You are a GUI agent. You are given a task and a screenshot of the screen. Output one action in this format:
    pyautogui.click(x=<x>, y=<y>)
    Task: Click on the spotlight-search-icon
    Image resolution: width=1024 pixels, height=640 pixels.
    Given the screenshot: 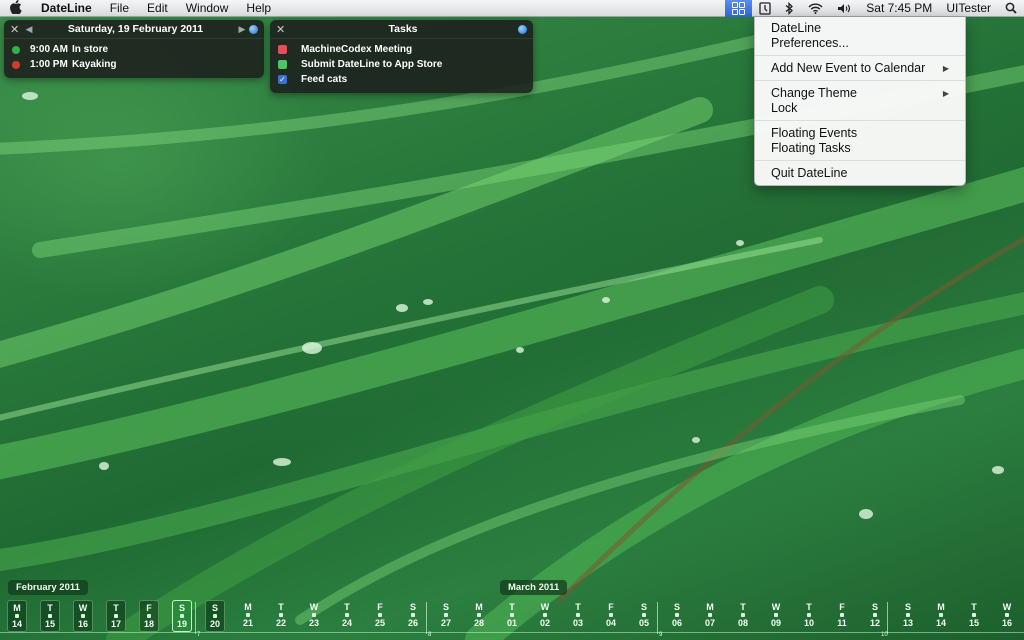 What is the action you would take?
    pyautogui.click(x=1011, y=8)
    